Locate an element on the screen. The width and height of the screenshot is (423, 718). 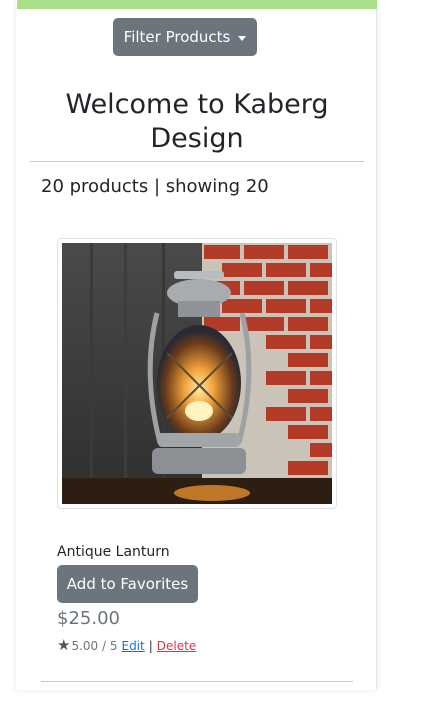
product-price: $25.00 is located at coordinates (88, 618).